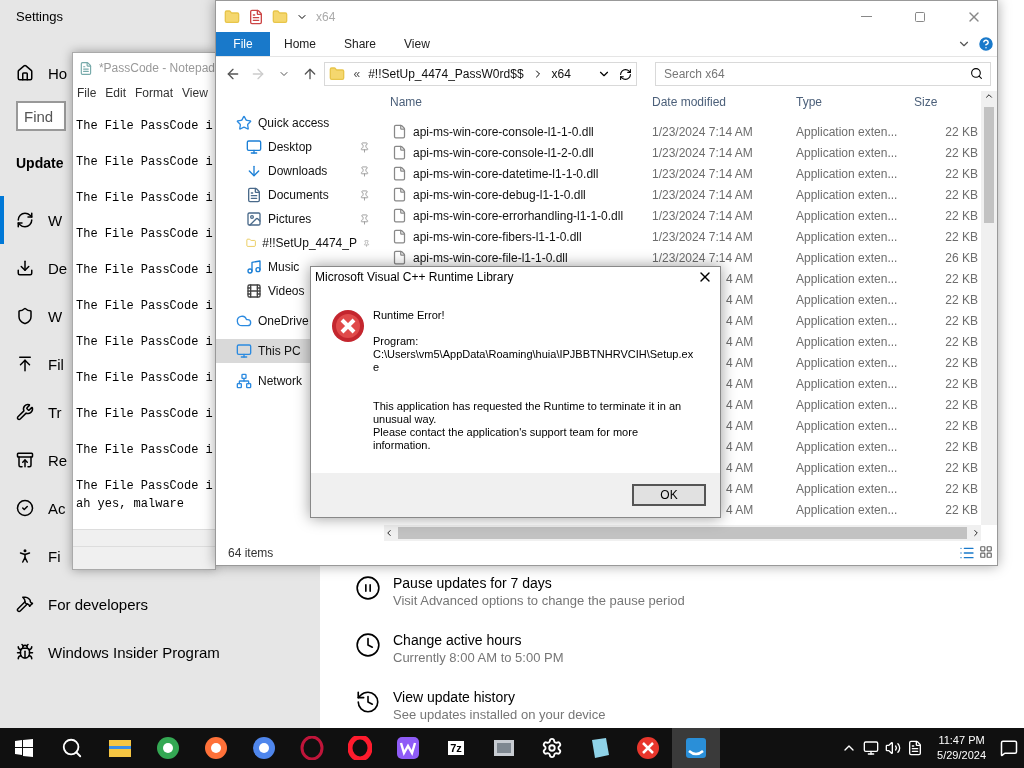  I want to click on nav-item: Desktop, so click(300, 147).